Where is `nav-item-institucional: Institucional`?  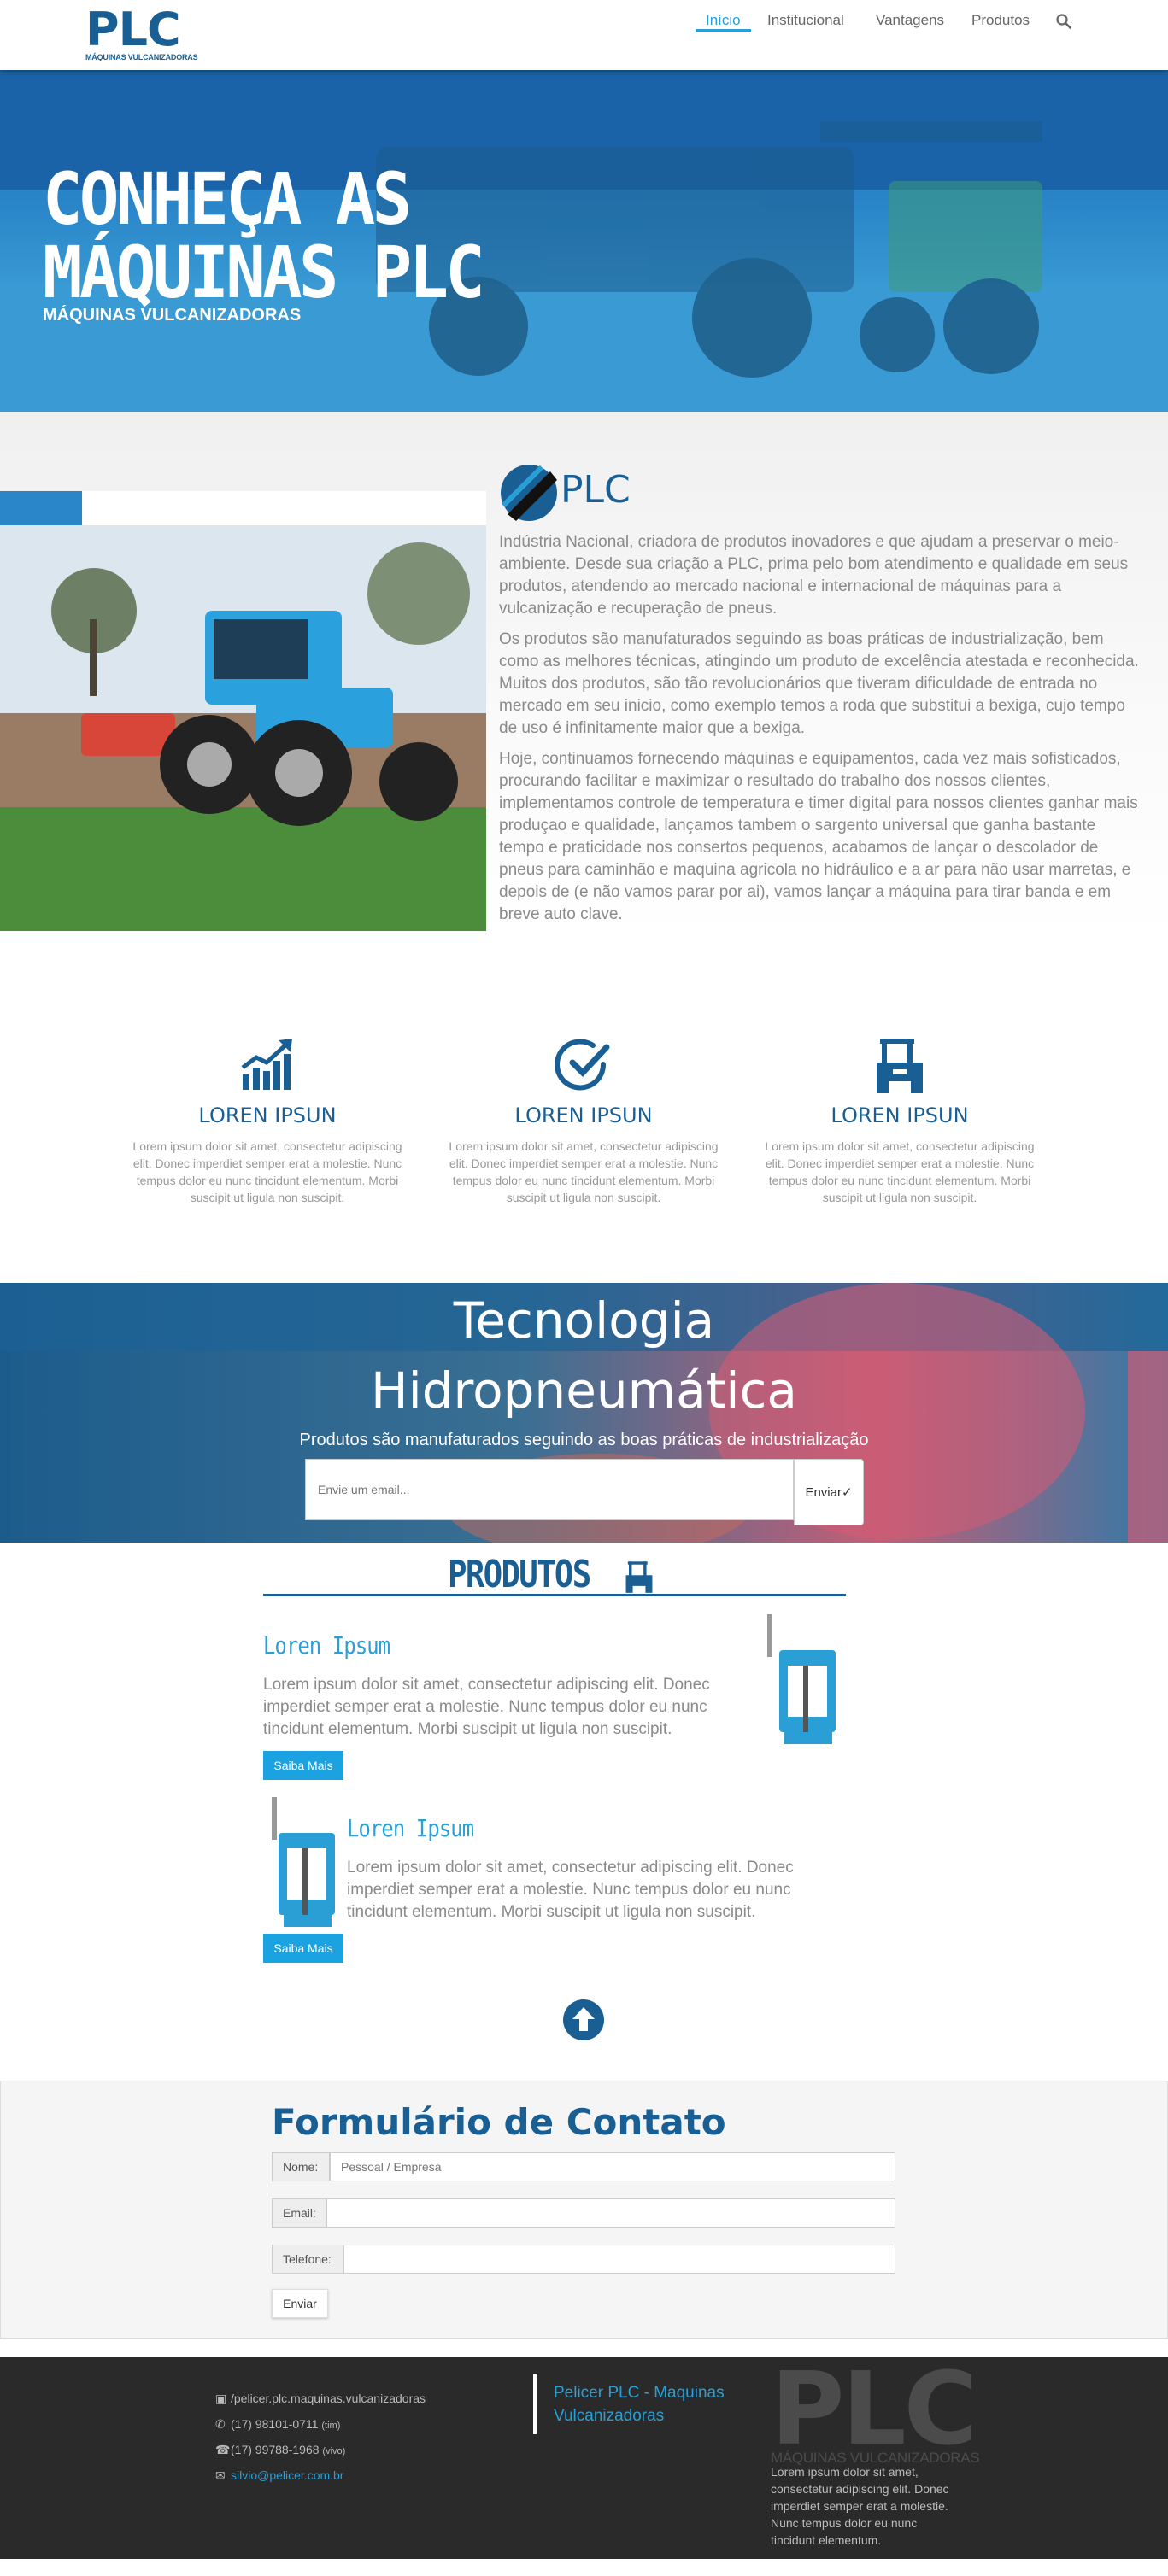 nav-item-institucional: Institucional is located at coordinates (806, 26).